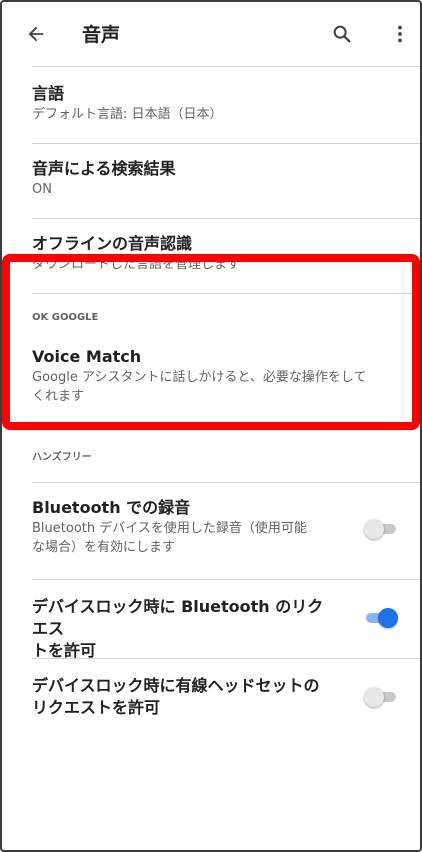 This screenshot has height=852, width=422. I want to click on setting-summary-line: くれます, so click(58, 396).